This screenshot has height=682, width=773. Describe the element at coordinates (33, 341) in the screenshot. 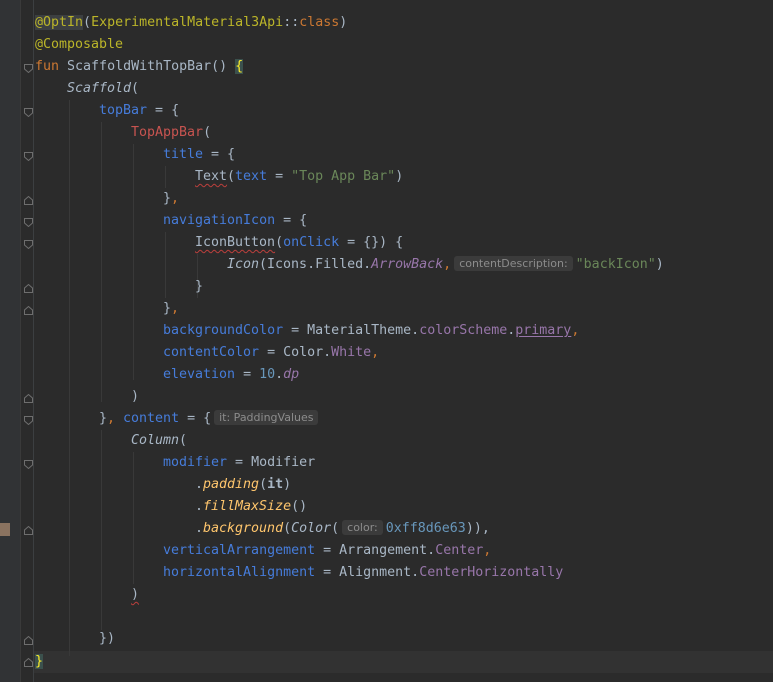

I see `editor-margin-line` at that location.